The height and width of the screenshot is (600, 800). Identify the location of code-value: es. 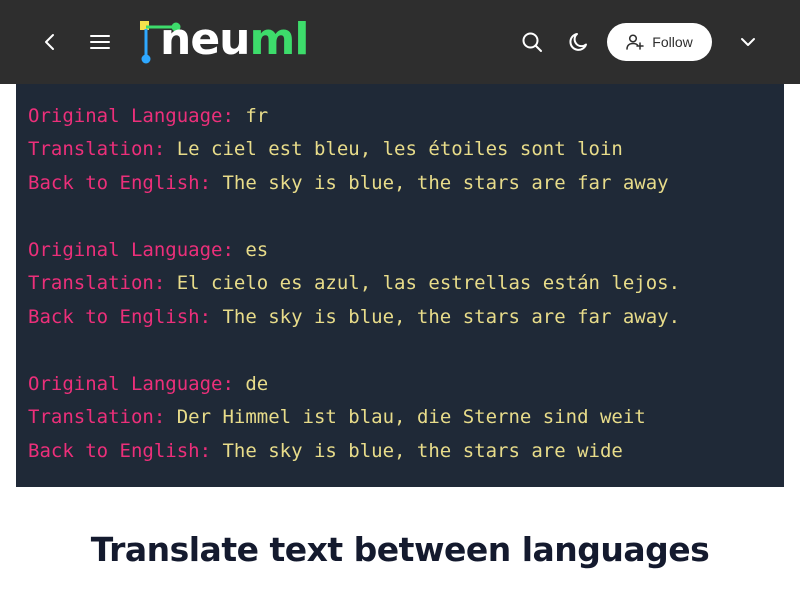
(251, 250).